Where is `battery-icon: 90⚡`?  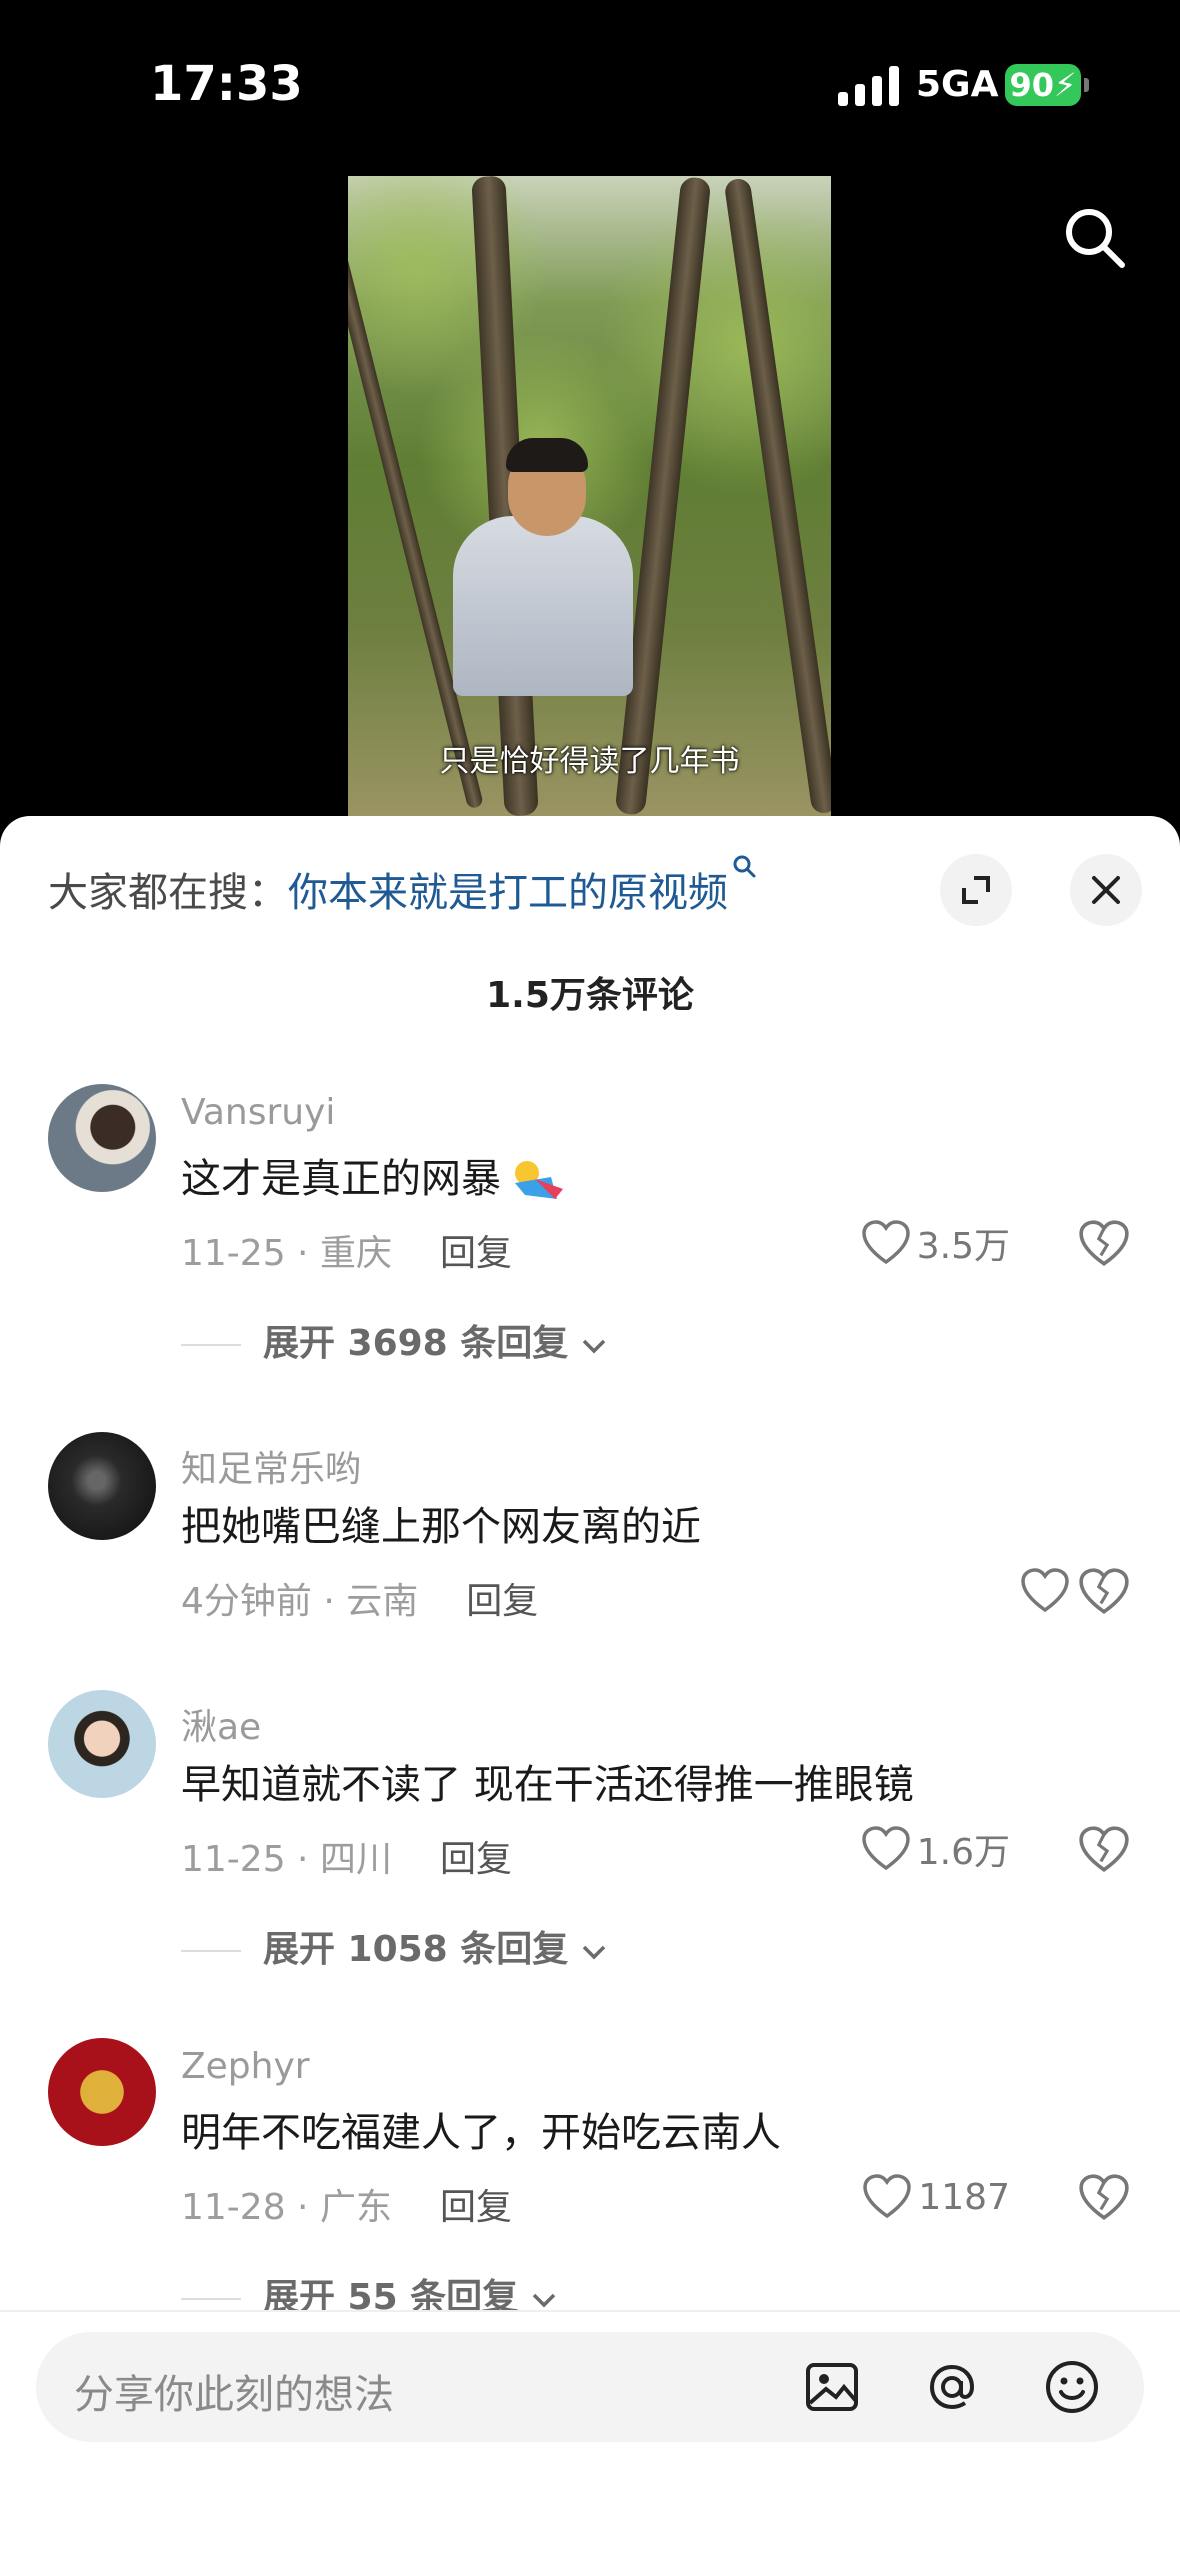
battery-icon: 90⚡ is located at coordinates (1047, 85).